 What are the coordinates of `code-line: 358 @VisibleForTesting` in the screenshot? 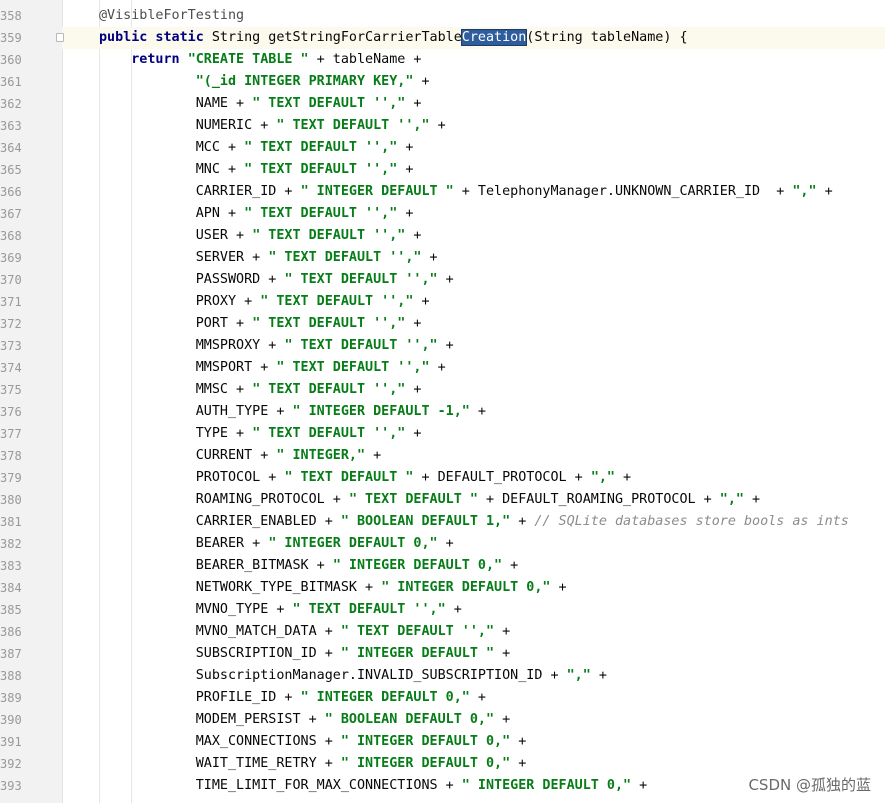 It's located at (442, 16).